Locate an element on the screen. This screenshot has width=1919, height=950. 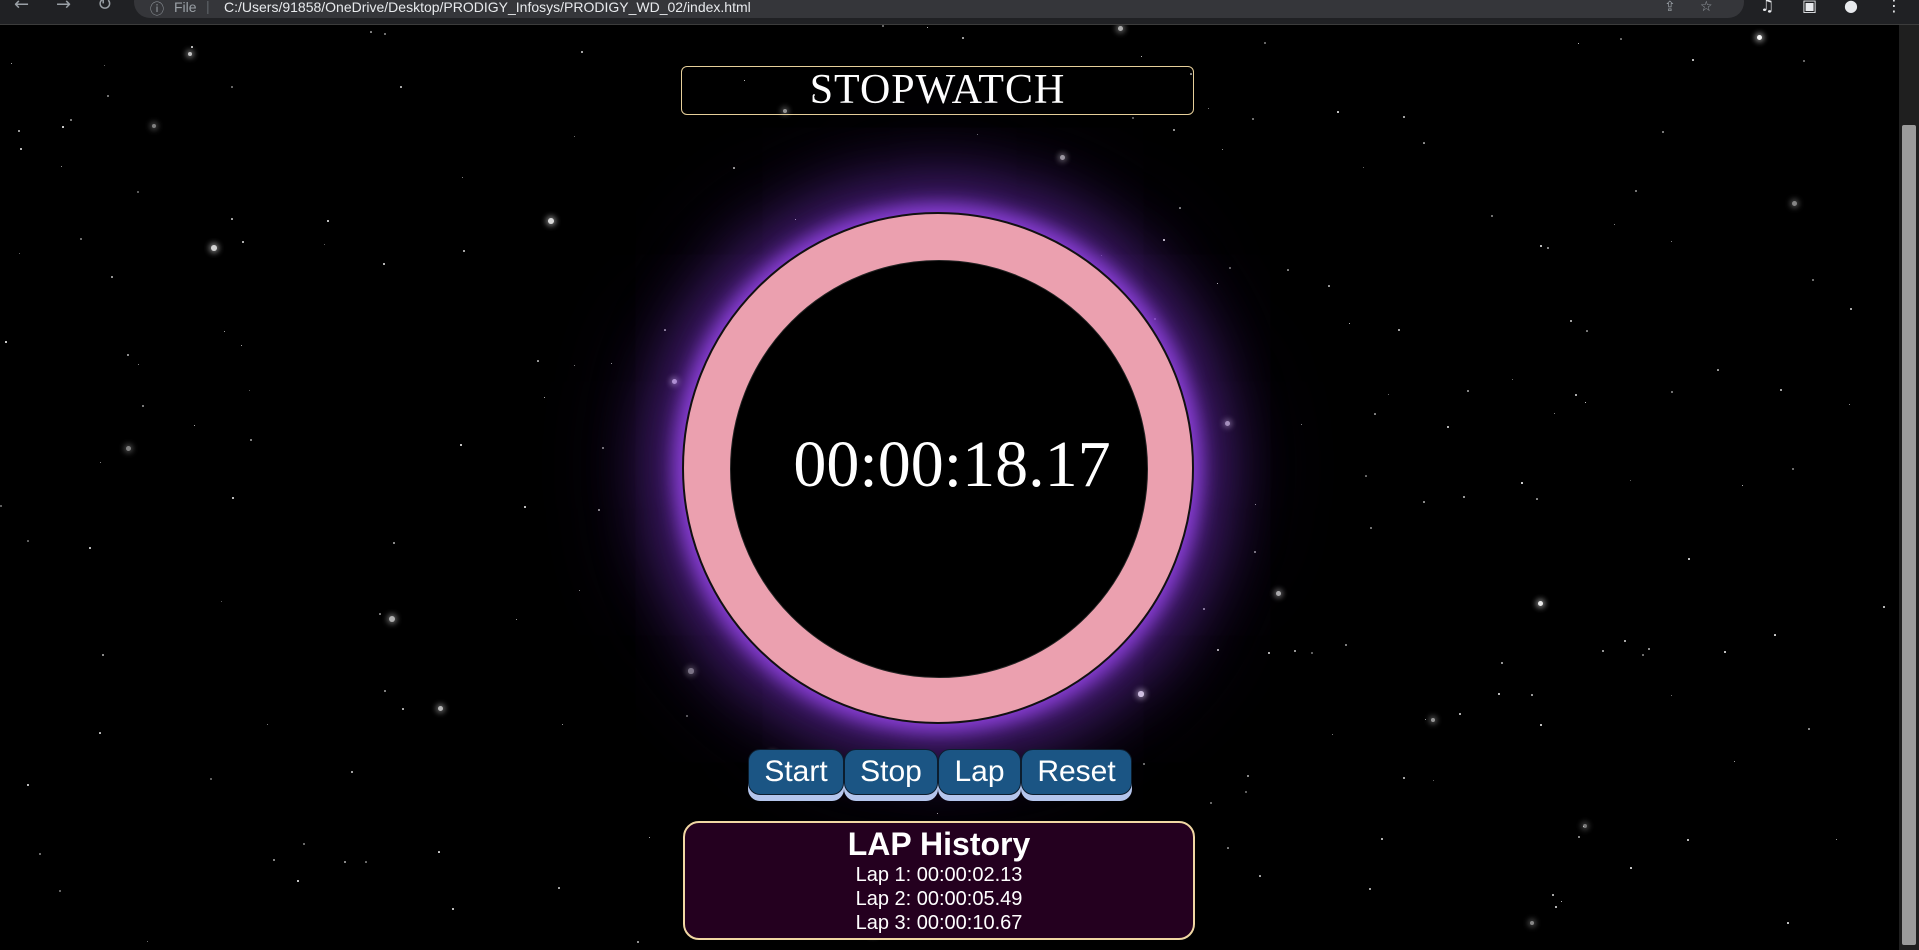
stopwatch-face: 00:00:18.17 is located at coordinates (939, 469).